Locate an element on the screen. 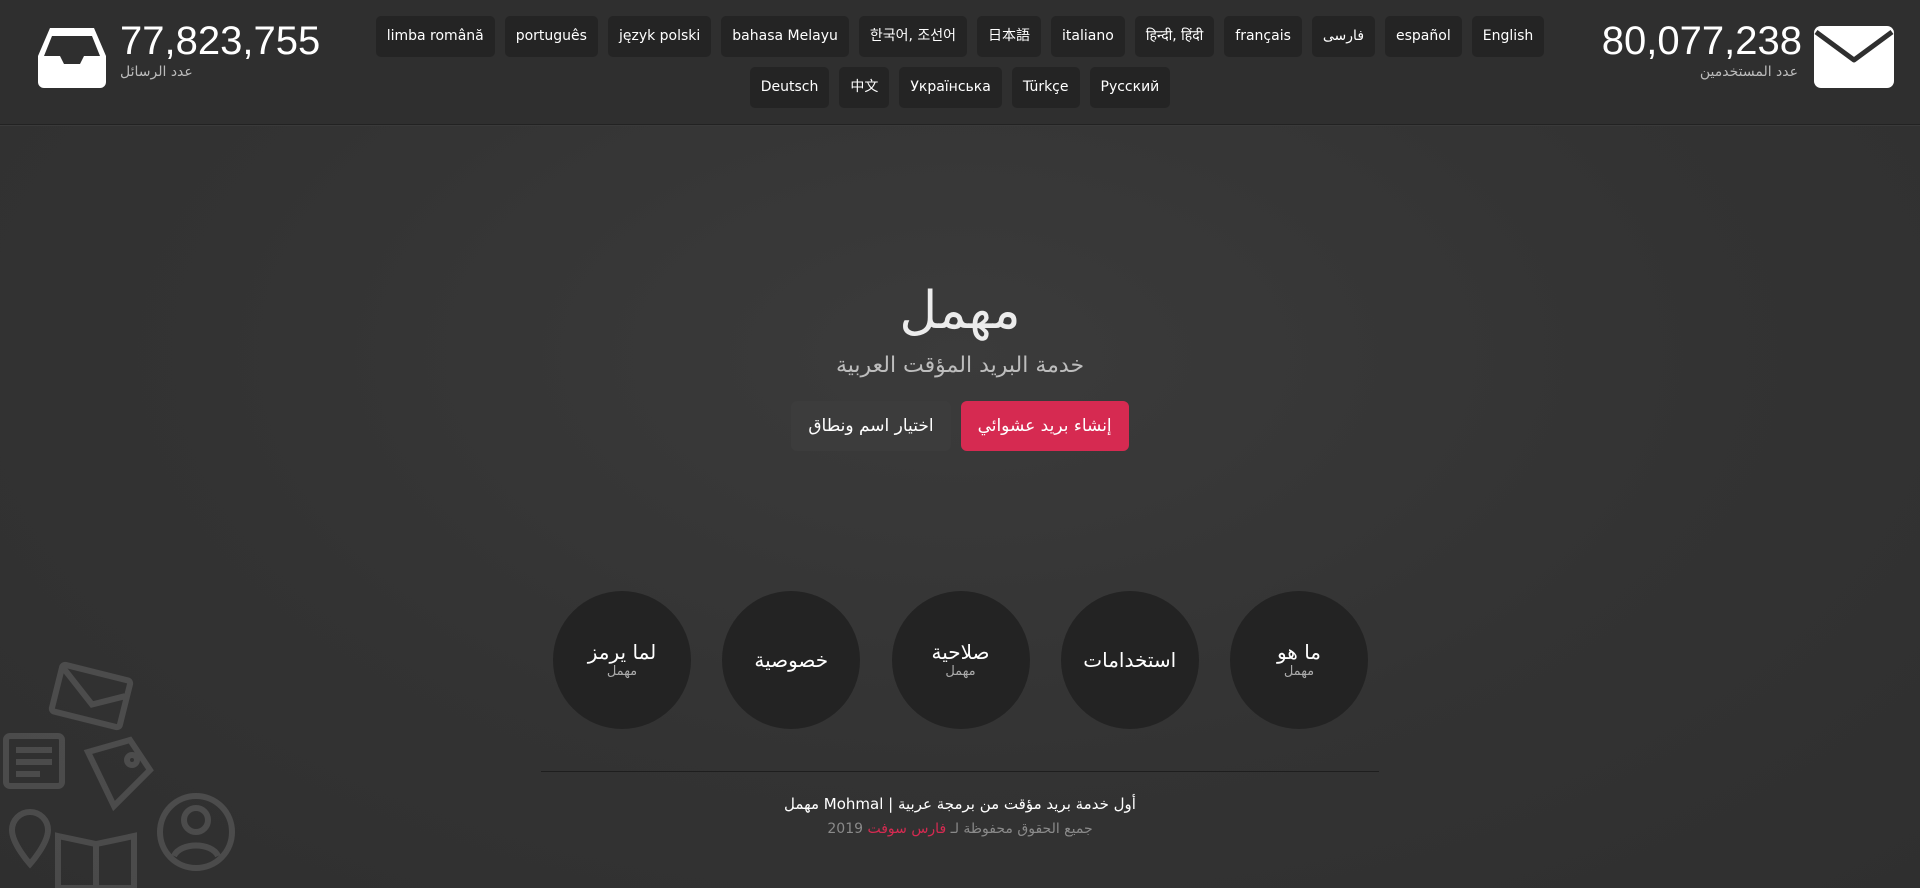  messages-count-label: عدد الرسائل is located at coordinates (156, 72).